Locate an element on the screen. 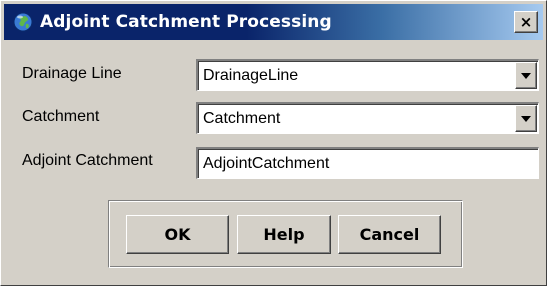 The width and height of the screenshot is (547, 286). adjoint-catchment-value: AdjointCatchment is located at coordinates (266, 163).